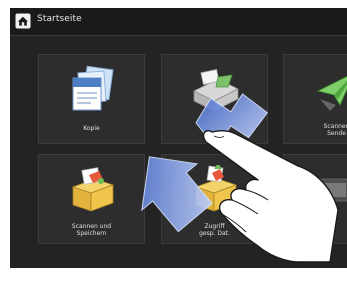 The height and width of the screenshot is (284, 347). What do you see at coordinates (91, 128) in the screenshot?
I see `tile-label: Kopie` at bounding box center [91, 128].